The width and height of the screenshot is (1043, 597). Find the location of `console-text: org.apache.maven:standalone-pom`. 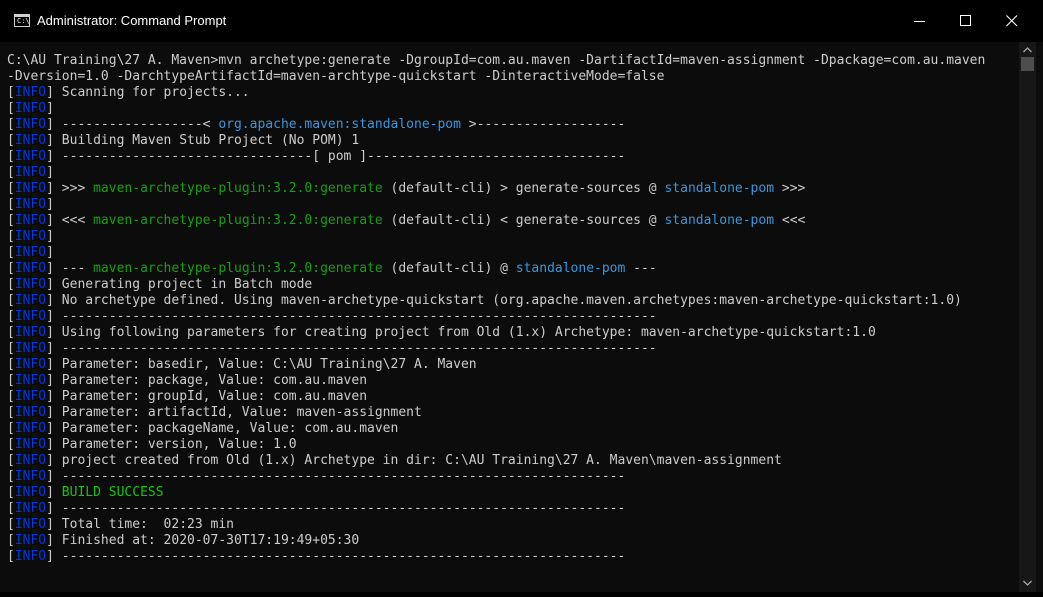

console-text: org.apache.maven:standalone-pom is located at coordinates (339, 124).